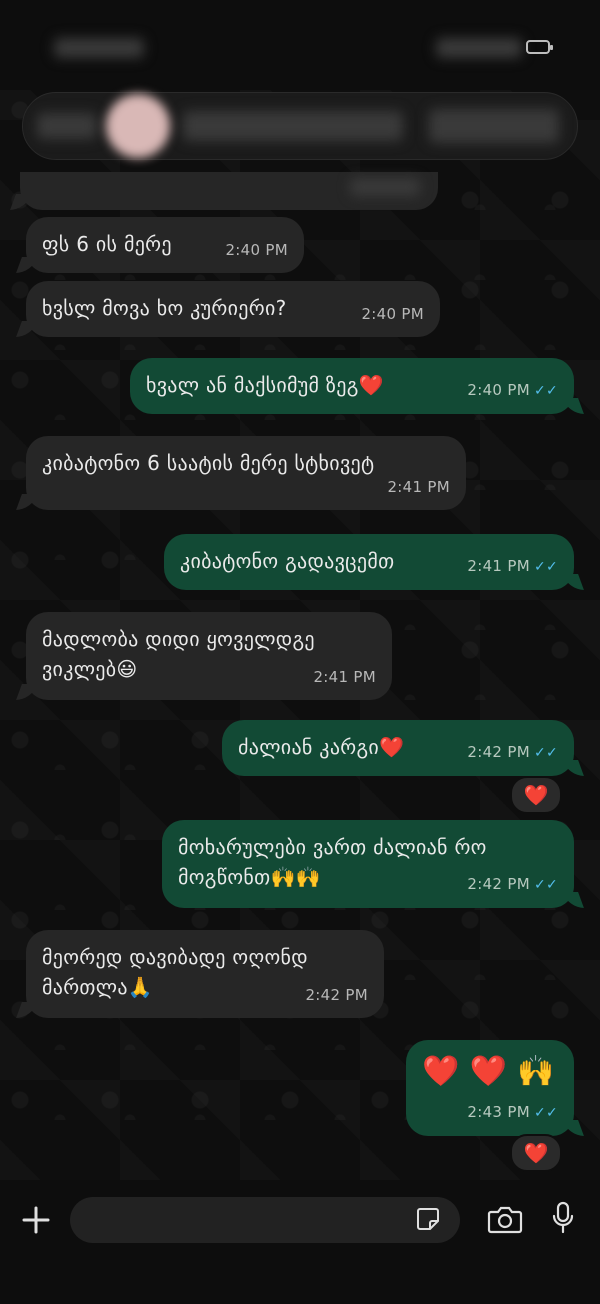 The height and width of the screenshot is (1304, 600). I want to click on plus-icon, so click(36, 1220).